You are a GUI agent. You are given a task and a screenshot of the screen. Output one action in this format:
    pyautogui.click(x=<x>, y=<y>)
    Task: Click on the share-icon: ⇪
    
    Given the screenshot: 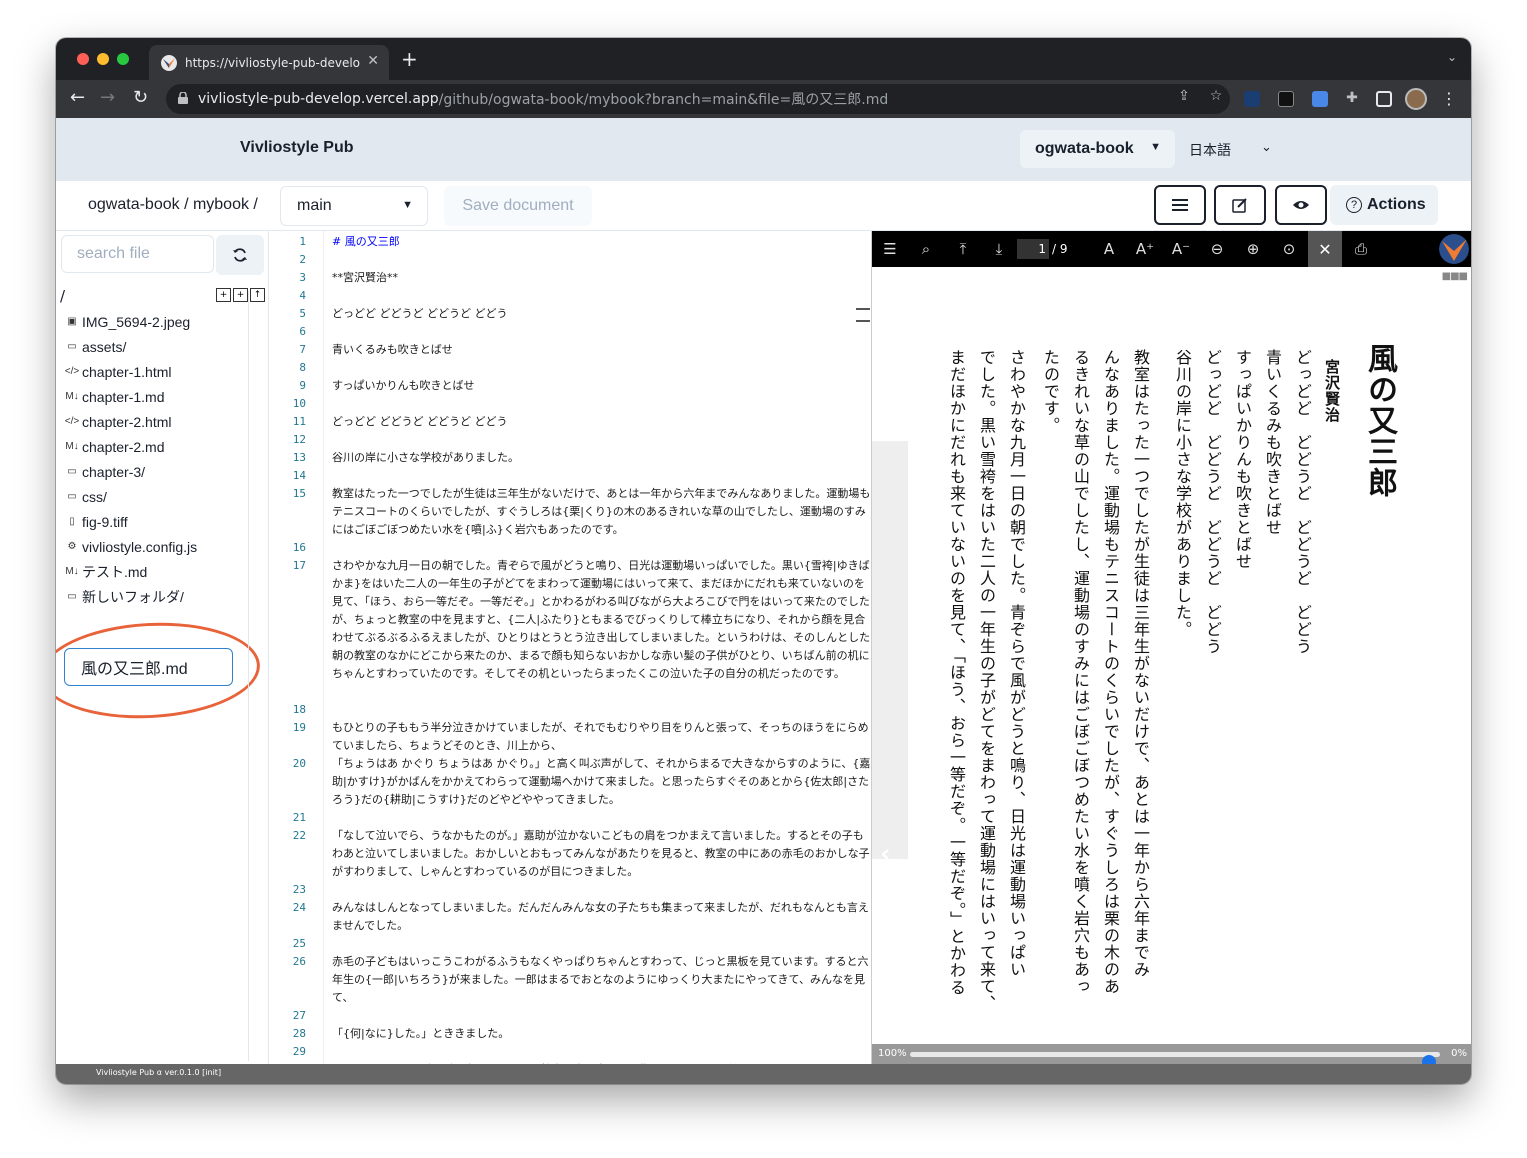 What is the action you would take?
    pyautogui.click(x=1184, y=96)
    